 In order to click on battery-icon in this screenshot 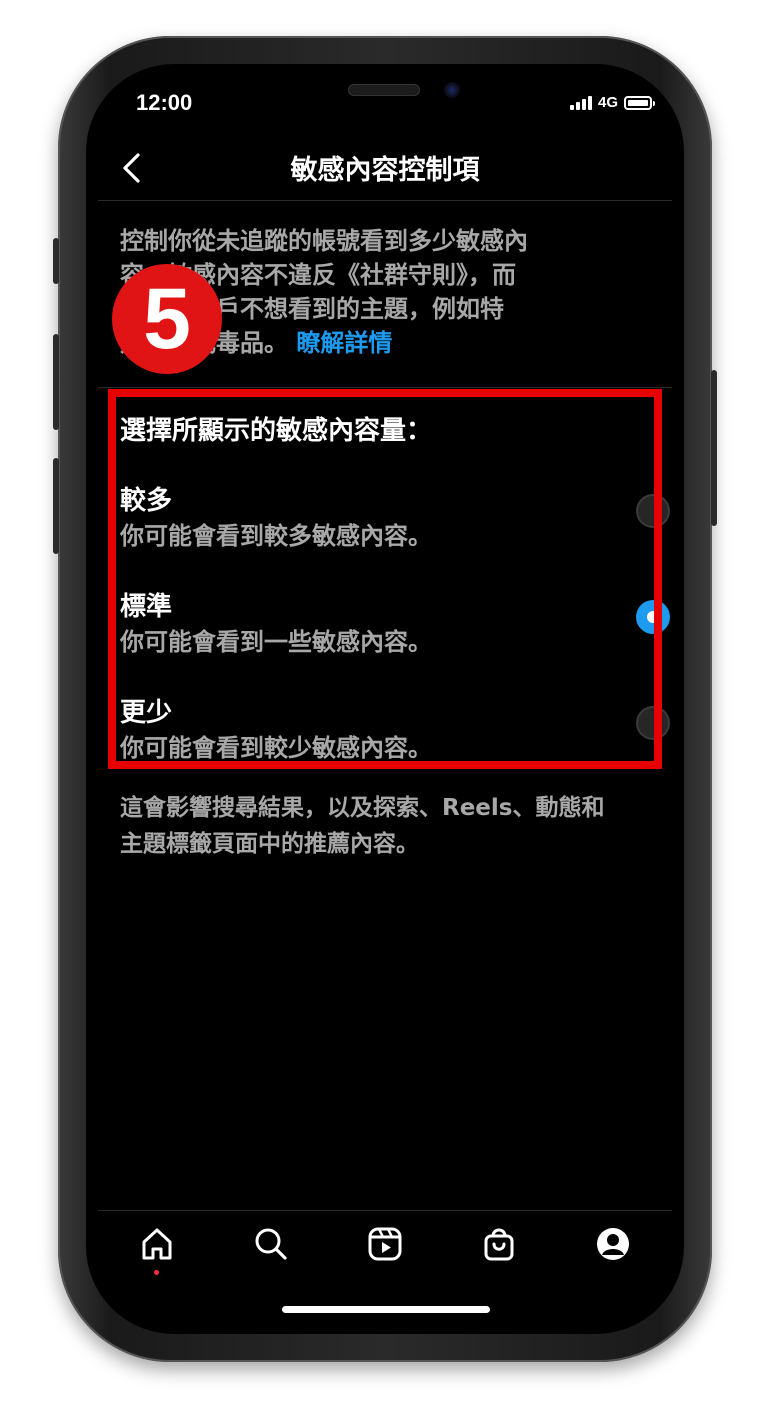, I will do `click(639, 102)`.